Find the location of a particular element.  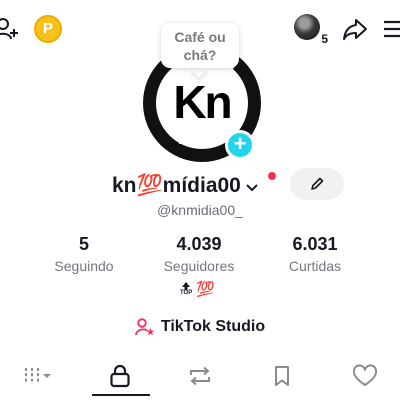

menu-button is located at coordinates (391, 29).